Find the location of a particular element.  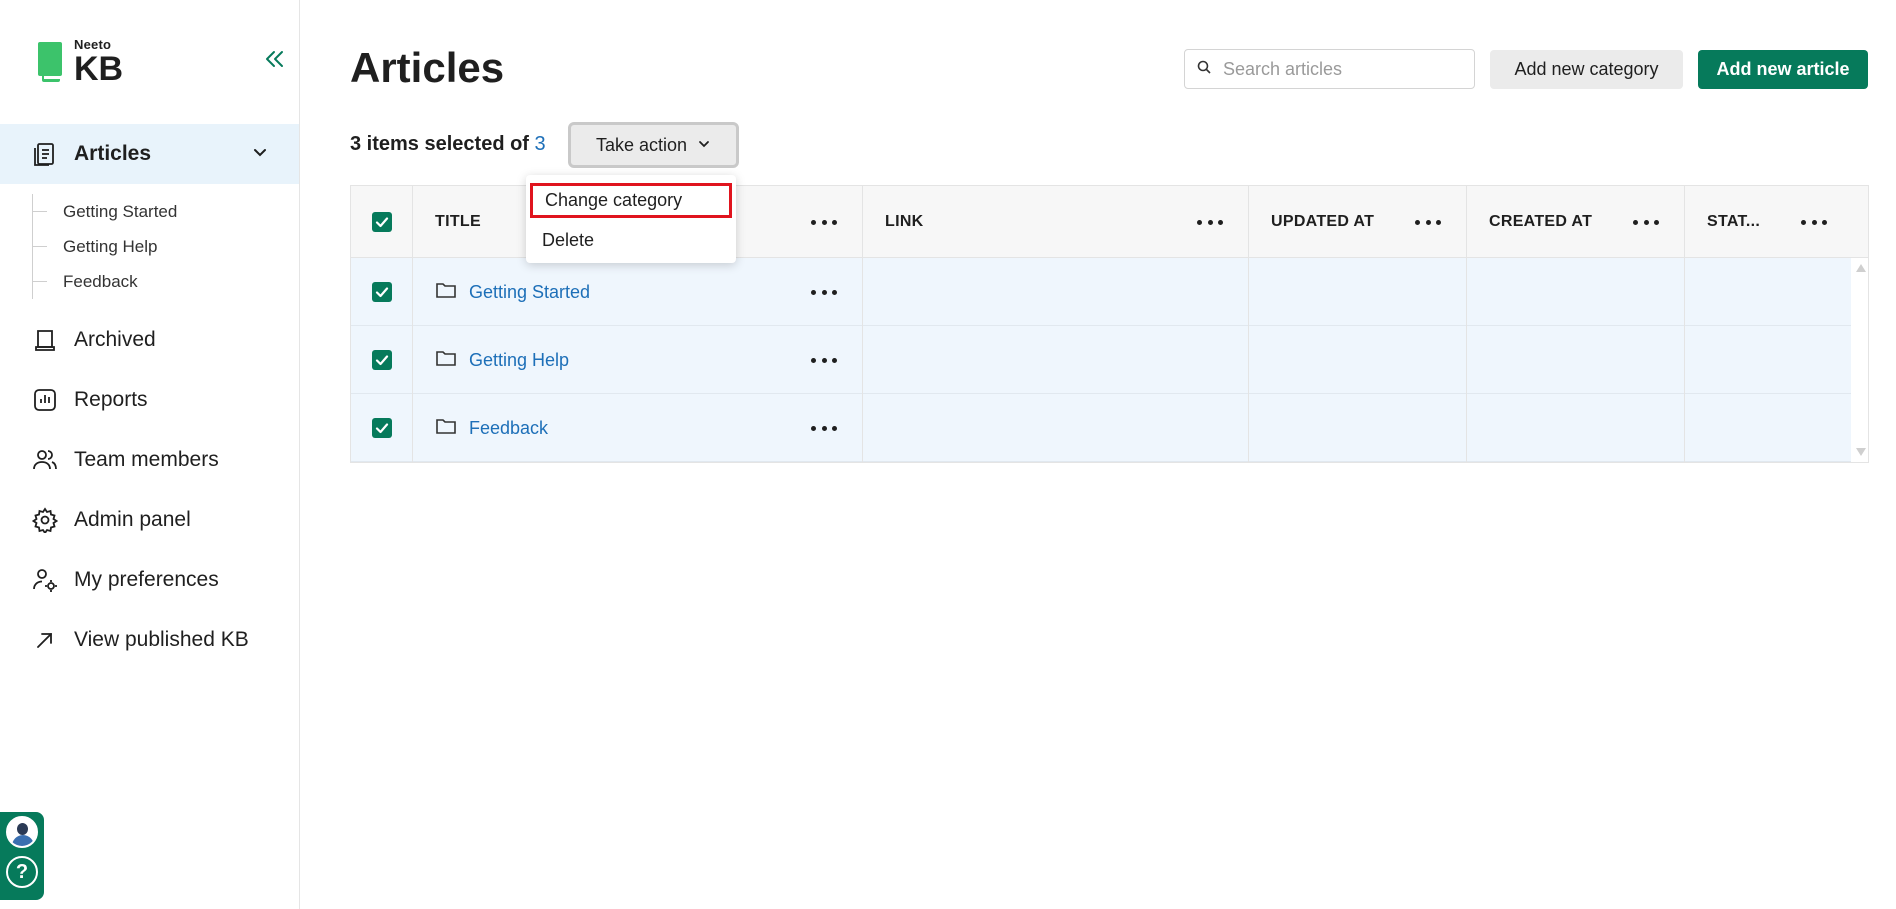

column-header-created-at: CREATED AT is located at coordinates (1541, 221).